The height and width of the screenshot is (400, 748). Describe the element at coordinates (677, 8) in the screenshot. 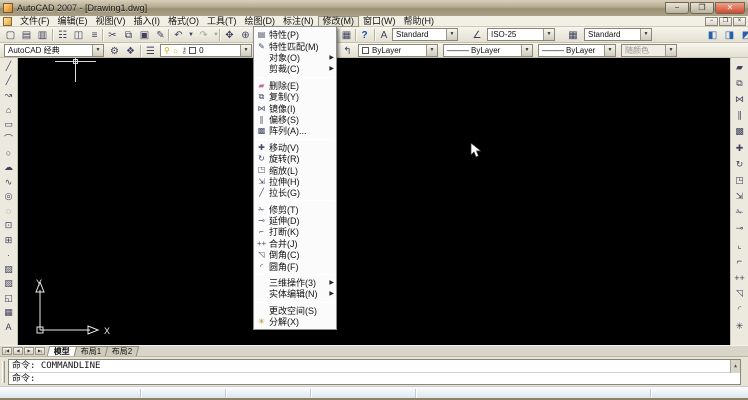

I see `minimize-button: −` at that location.